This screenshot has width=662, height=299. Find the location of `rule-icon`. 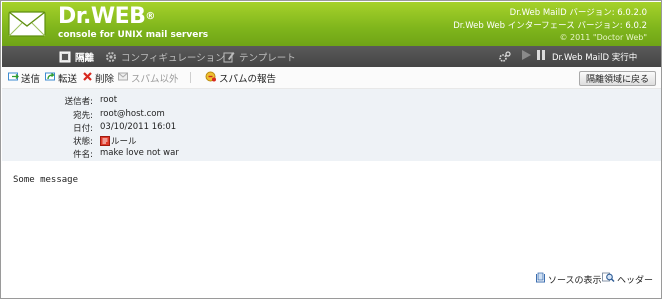

rule-icon is located at coordinates (105, 141).